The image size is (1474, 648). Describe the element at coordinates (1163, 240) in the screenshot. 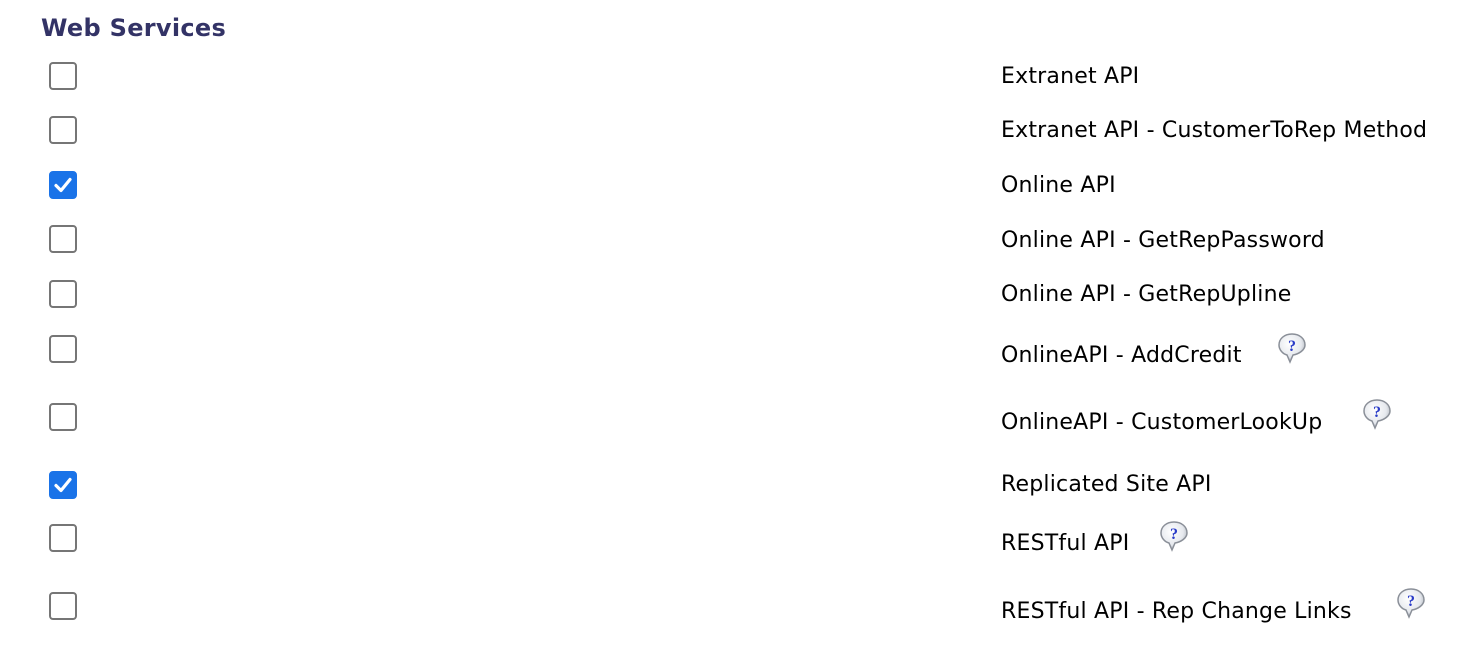

I see `service-label: Online API - GetRepPassword` at that location.